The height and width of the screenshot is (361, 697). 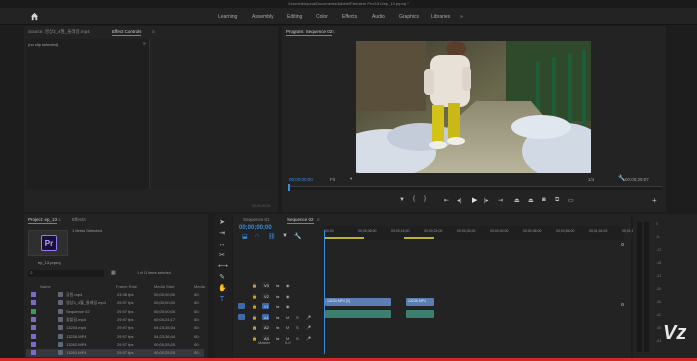 What do you see at coordinates (59, 219) in the screenshot?
I see `project-menu-icon: ≡` at bounding box center [59, 219].